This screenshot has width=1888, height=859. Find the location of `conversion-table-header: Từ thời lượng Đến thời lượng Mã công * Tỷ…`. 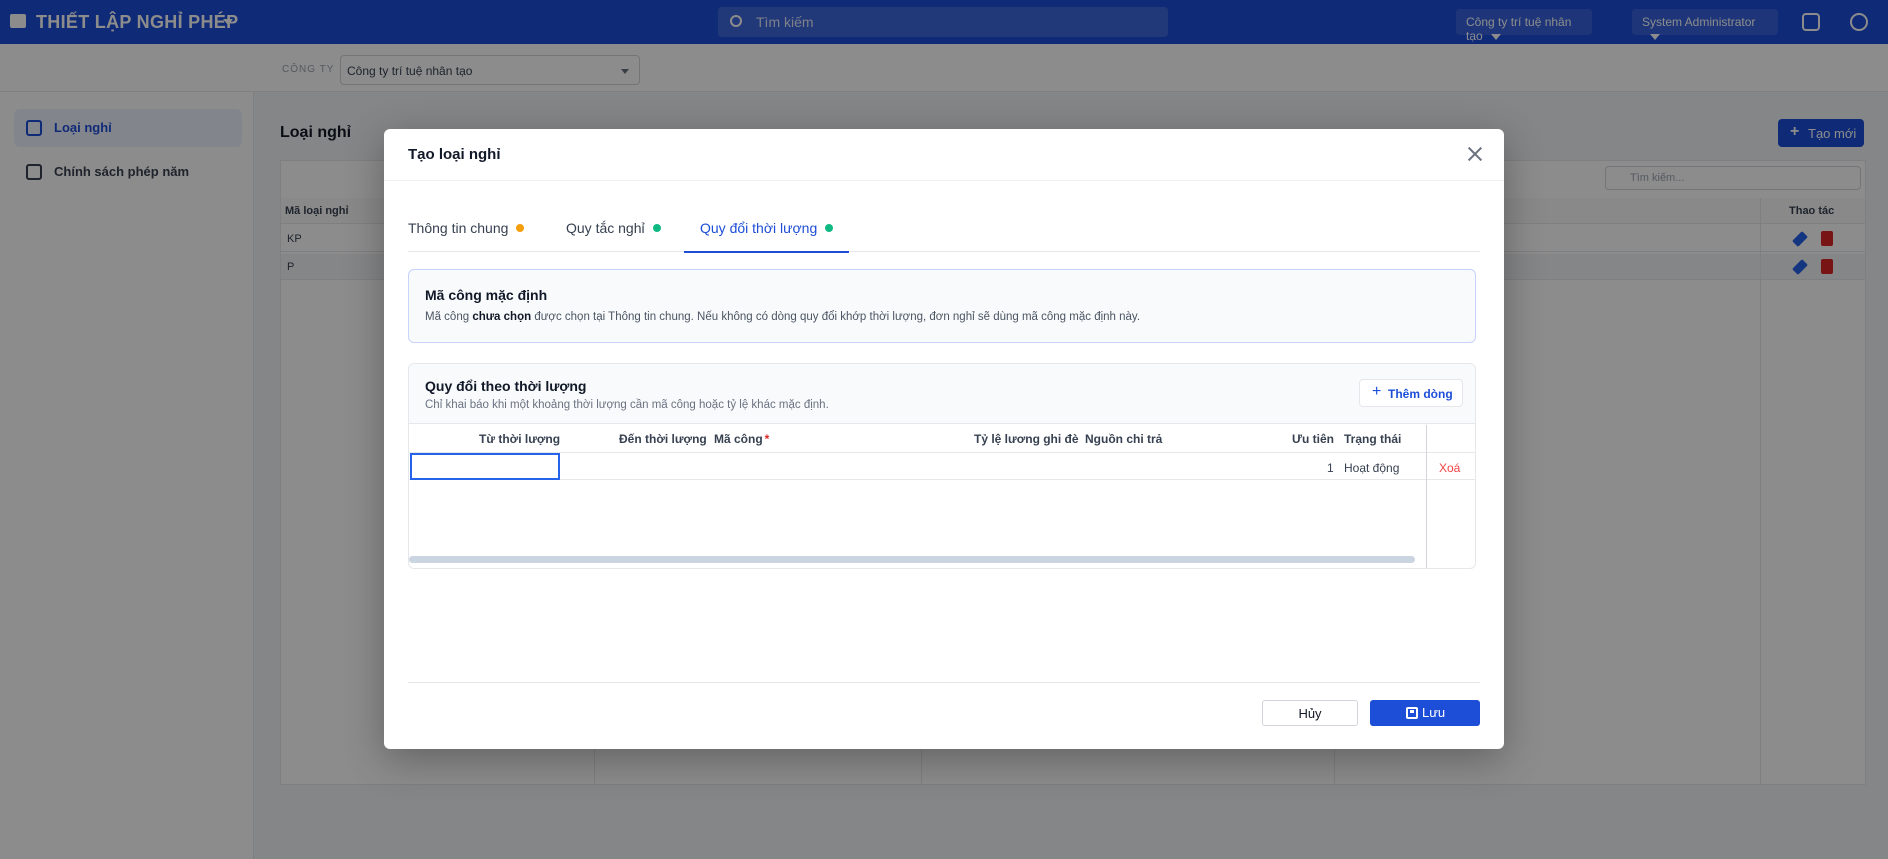

conversion-table-header: Từ thời lượng Đến thời lượng Mã công * Tỷ… is located at coordinates (942, 439).